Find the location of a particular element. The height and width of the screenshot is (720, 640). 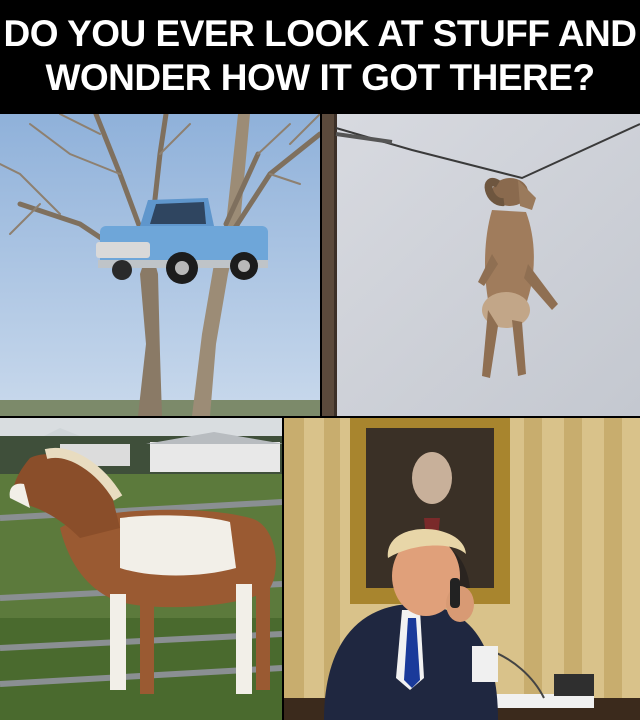

barn is located at coordinates (215, 457).